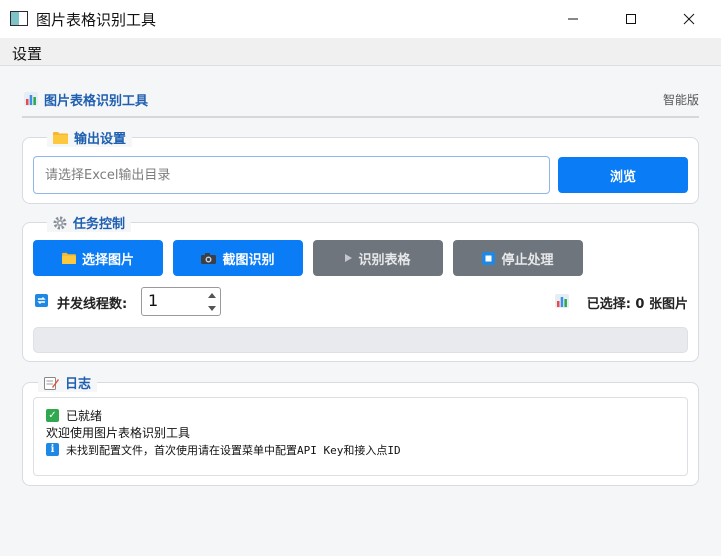  What do you see at coordinates (96, 20) in the screenshot?
I see `window-title: 图片表格识别工具` at bounding box center [96, 20].